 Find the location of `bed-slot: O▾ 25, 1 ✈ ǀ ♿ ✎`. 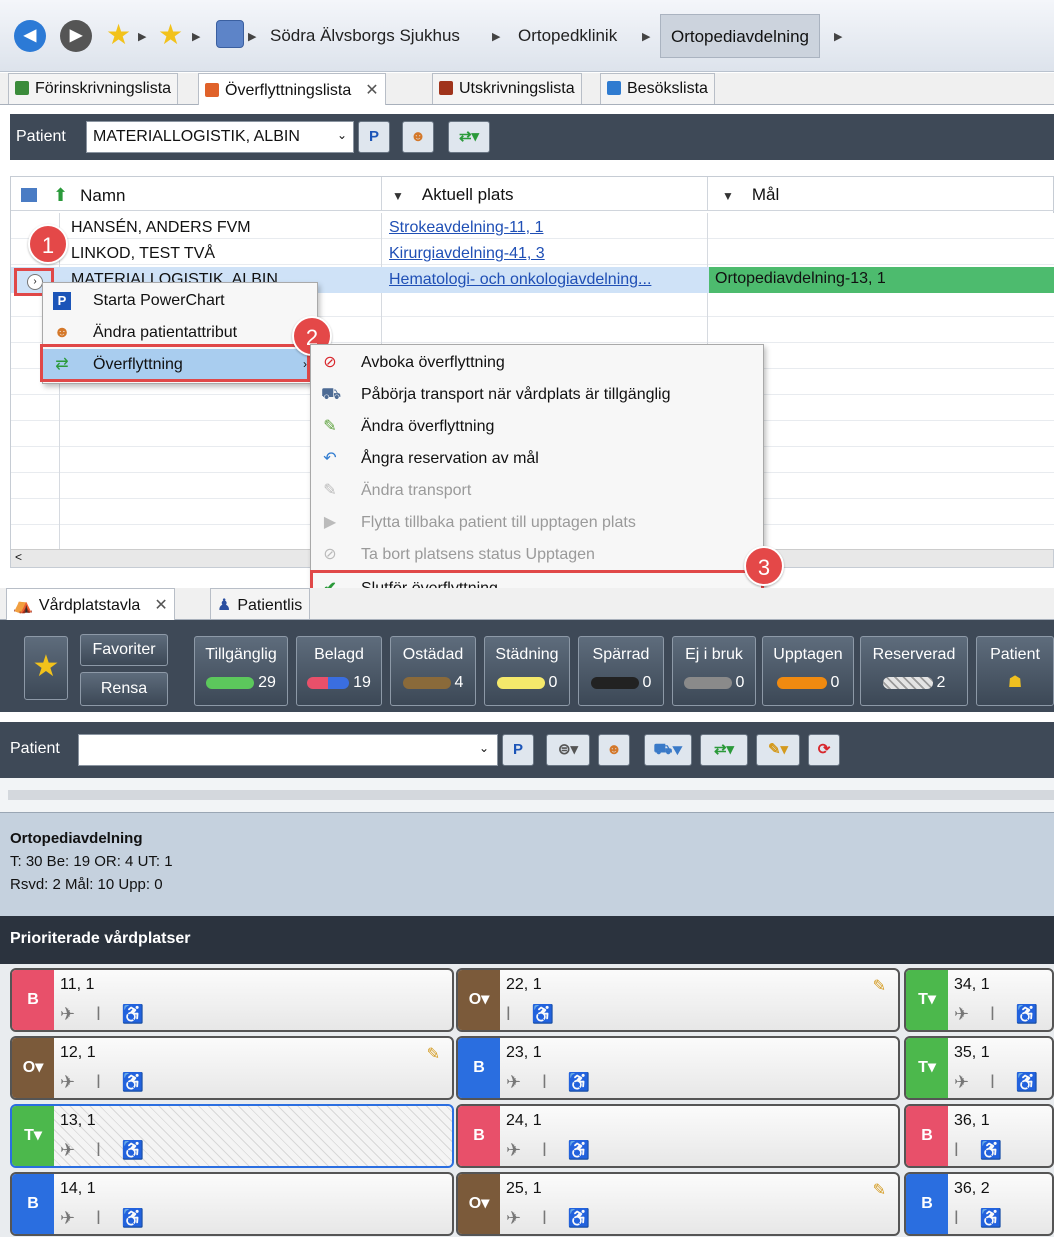

bed-slot: O▾ 25, 1 ✈ ǀ ♿ ✎ is located at coordinates (678, 1204).